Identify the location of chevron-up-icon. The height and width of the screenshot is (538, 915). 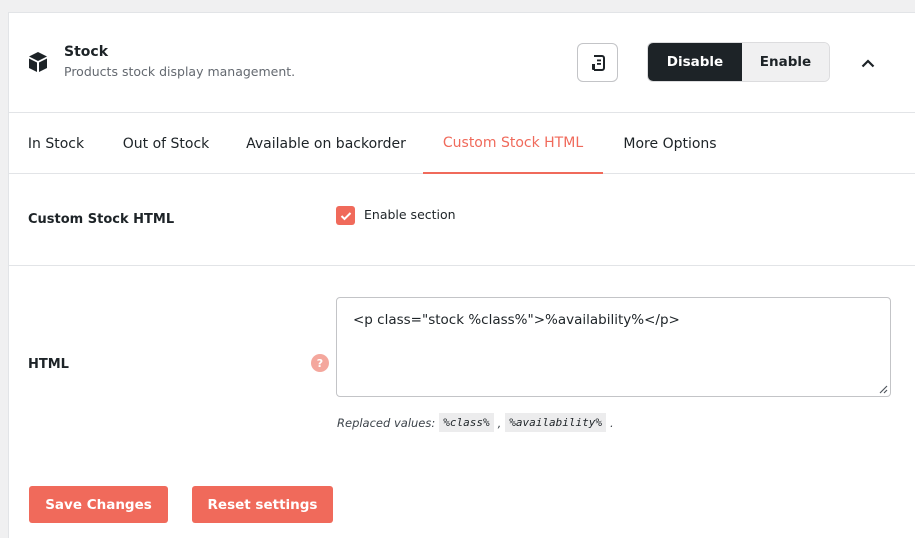
(868, 62).